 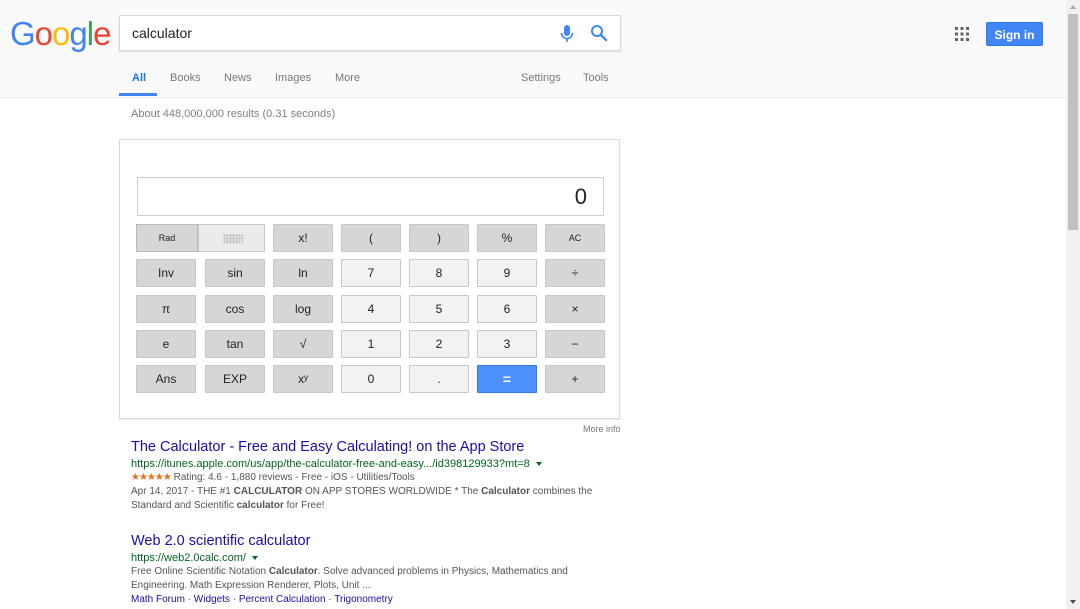 What do you see at coordinates (575, 379) in the screenshot?
I see `plus-button: +` at bounding box center [575, 379].